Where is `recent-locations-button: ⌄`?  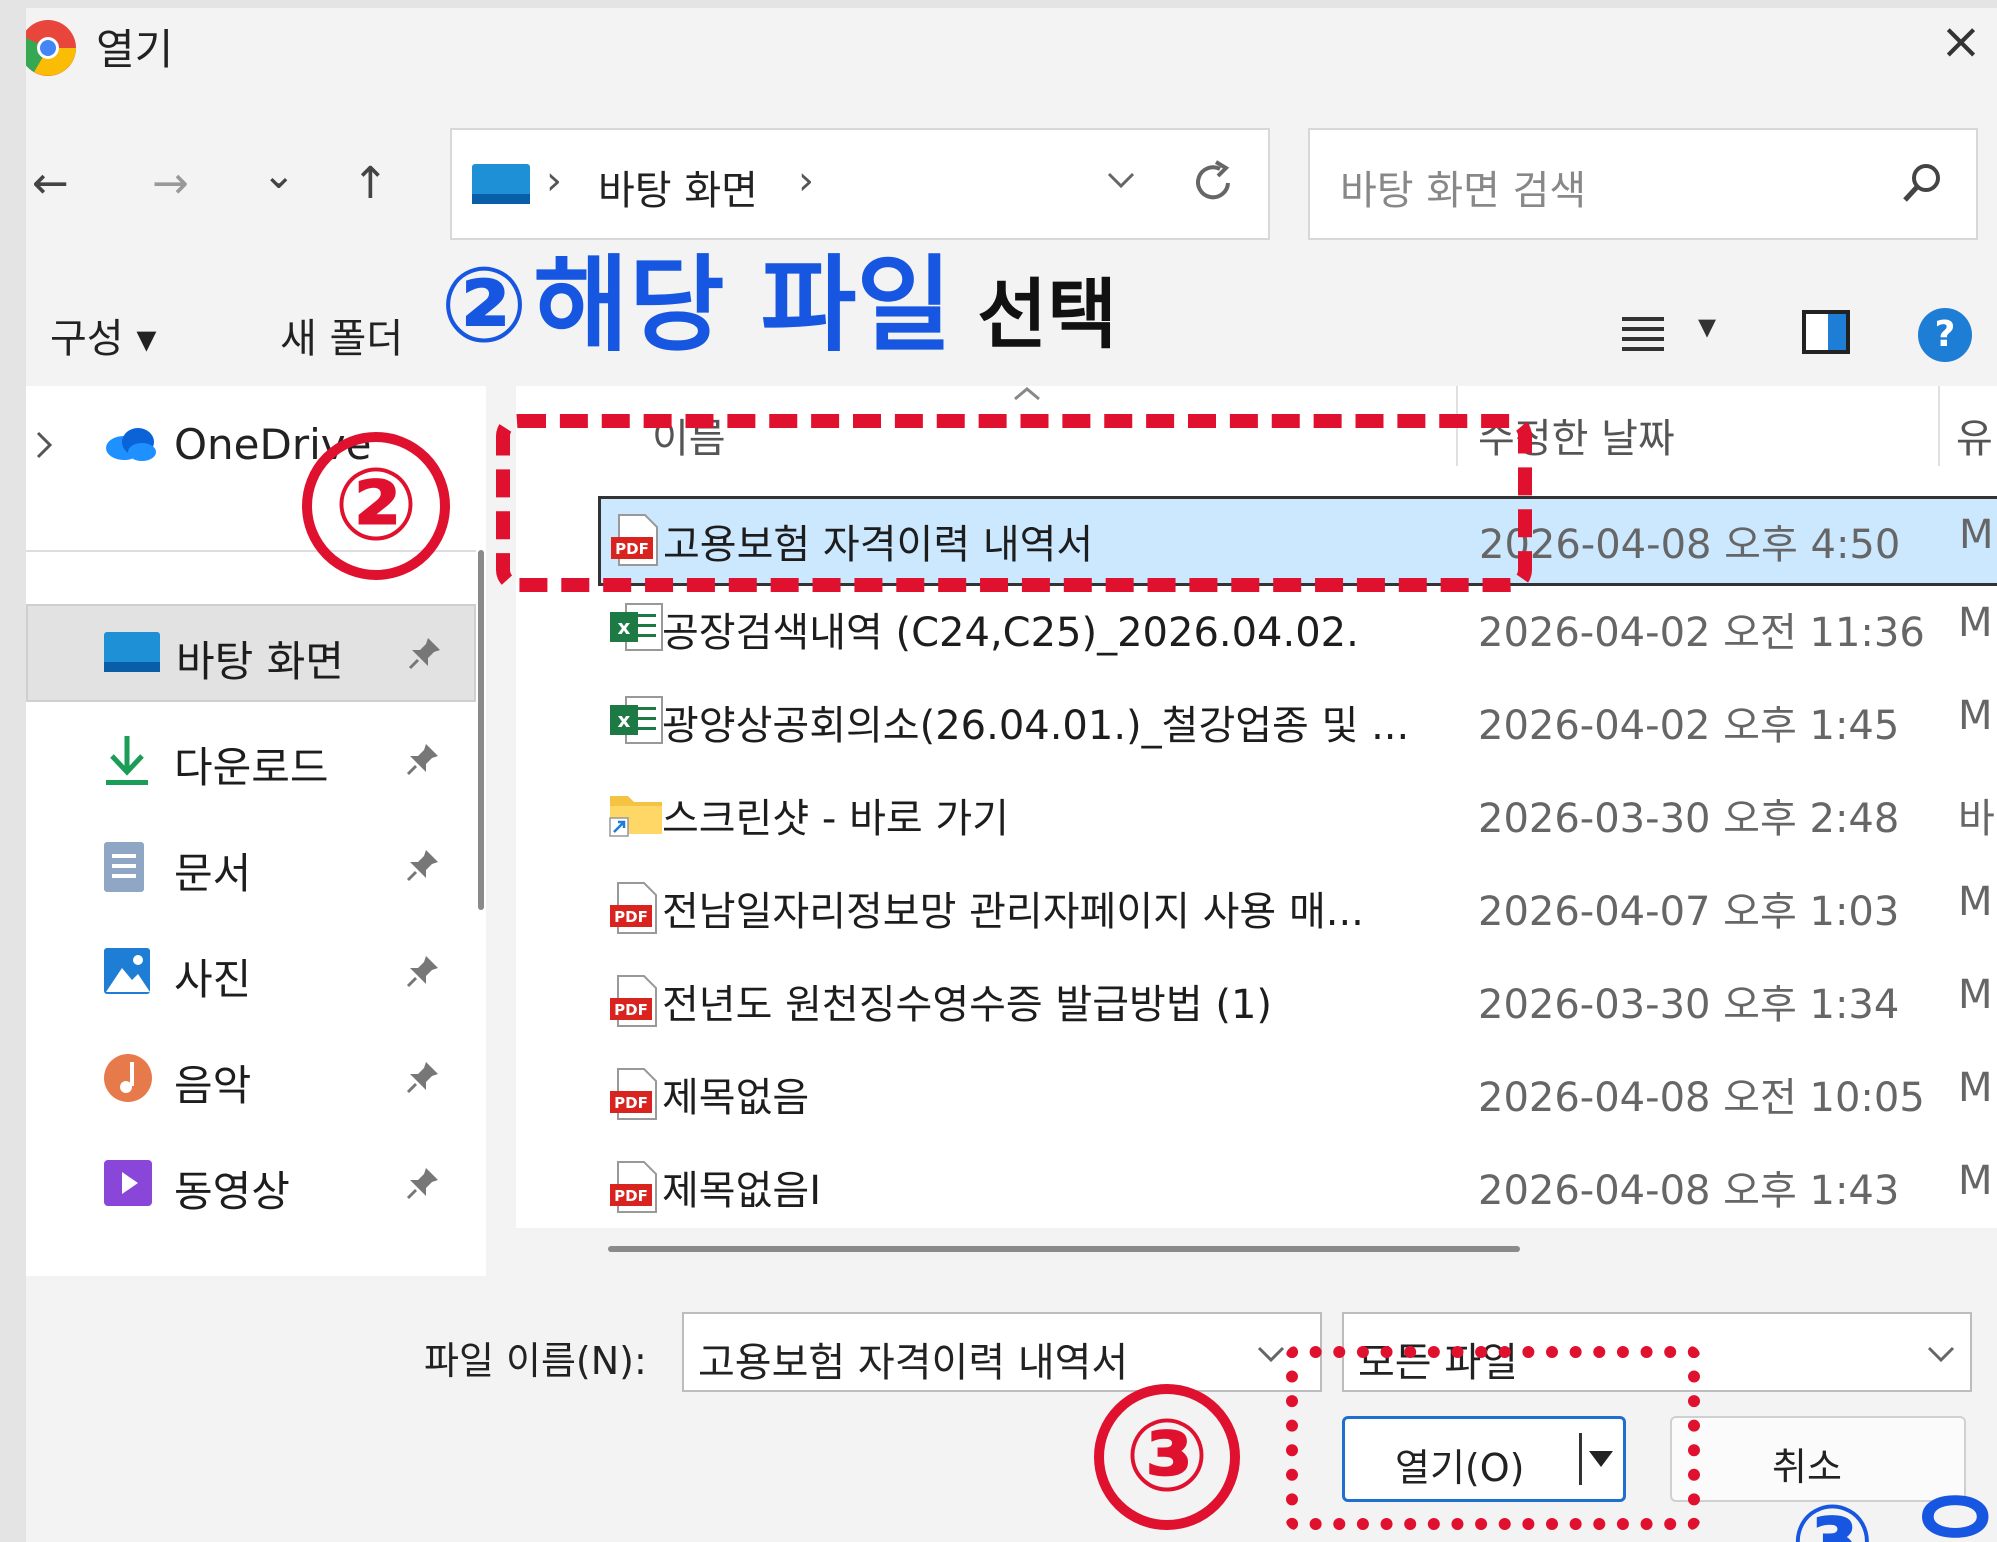 recent-locations-button: ⌄ is located at coordinates (279, 175).